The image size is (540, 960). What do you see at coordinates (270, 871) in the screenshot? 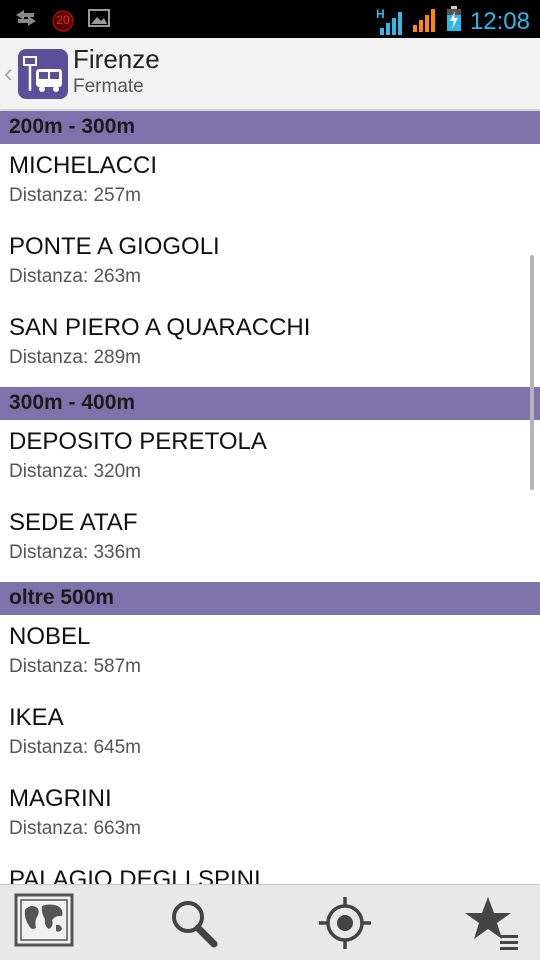
I see `list-item: PALAGIO DEGLI SPINI` at bounding box center [270, 871].